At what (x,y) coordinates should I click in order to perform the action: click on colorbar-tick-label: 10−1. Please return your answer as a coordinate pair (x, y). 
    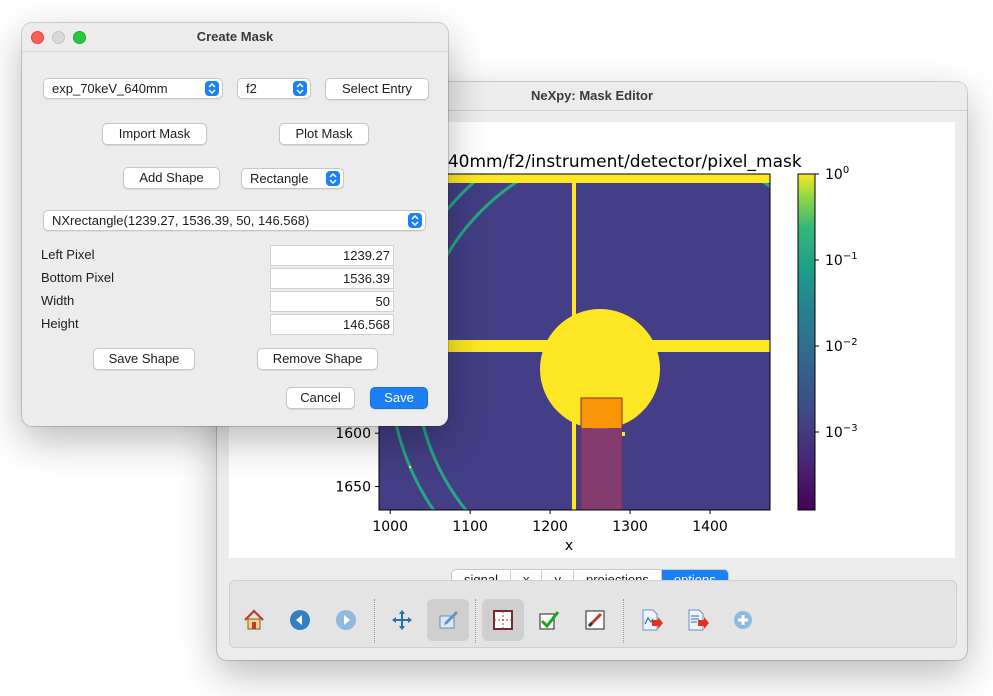
    Looking at the image, I should click on (841, 260).